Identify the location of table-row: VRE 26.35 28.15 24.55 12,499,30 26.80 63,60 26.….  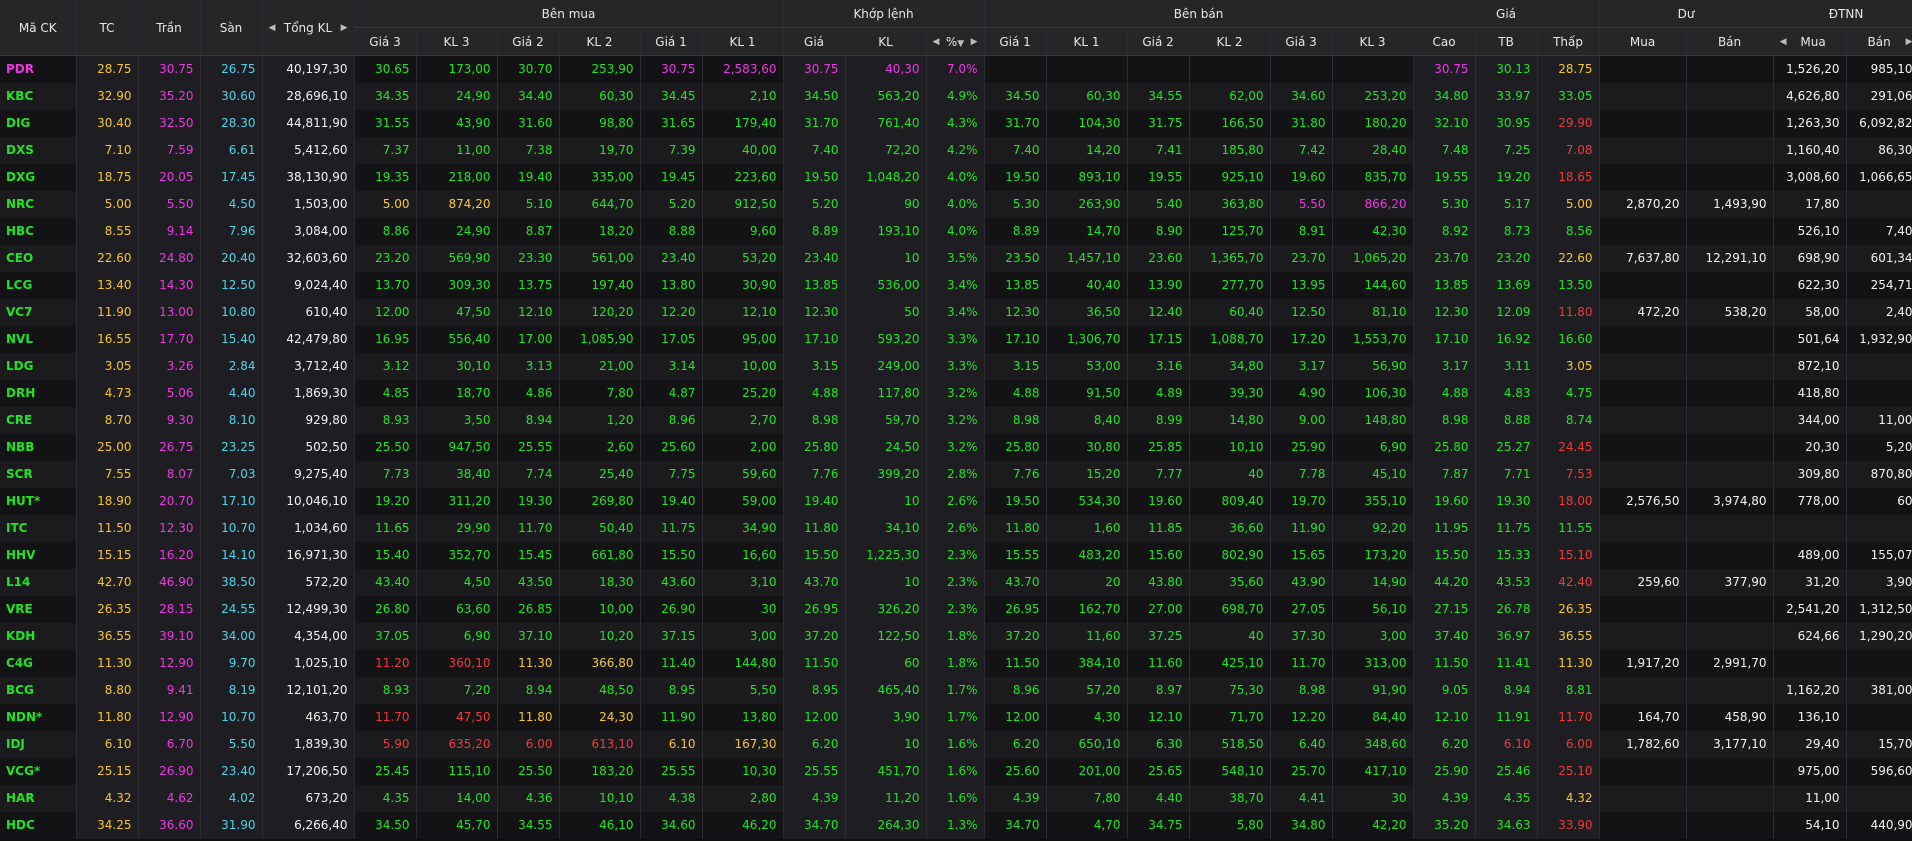
(956, 609).